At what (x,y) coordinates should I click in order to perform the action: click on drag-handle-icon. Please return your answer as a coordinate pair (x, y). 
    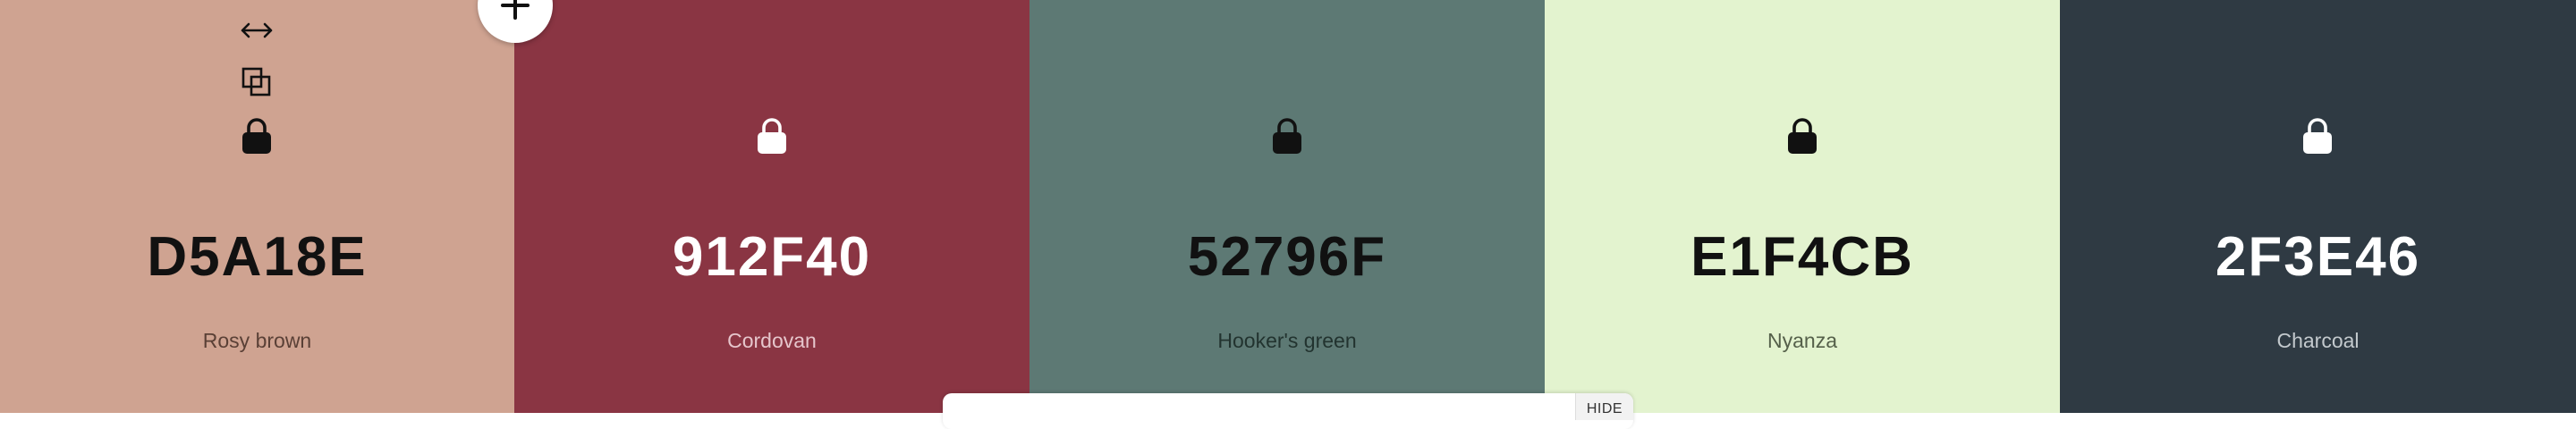
    Looking at the image, I should click on (256, 31).